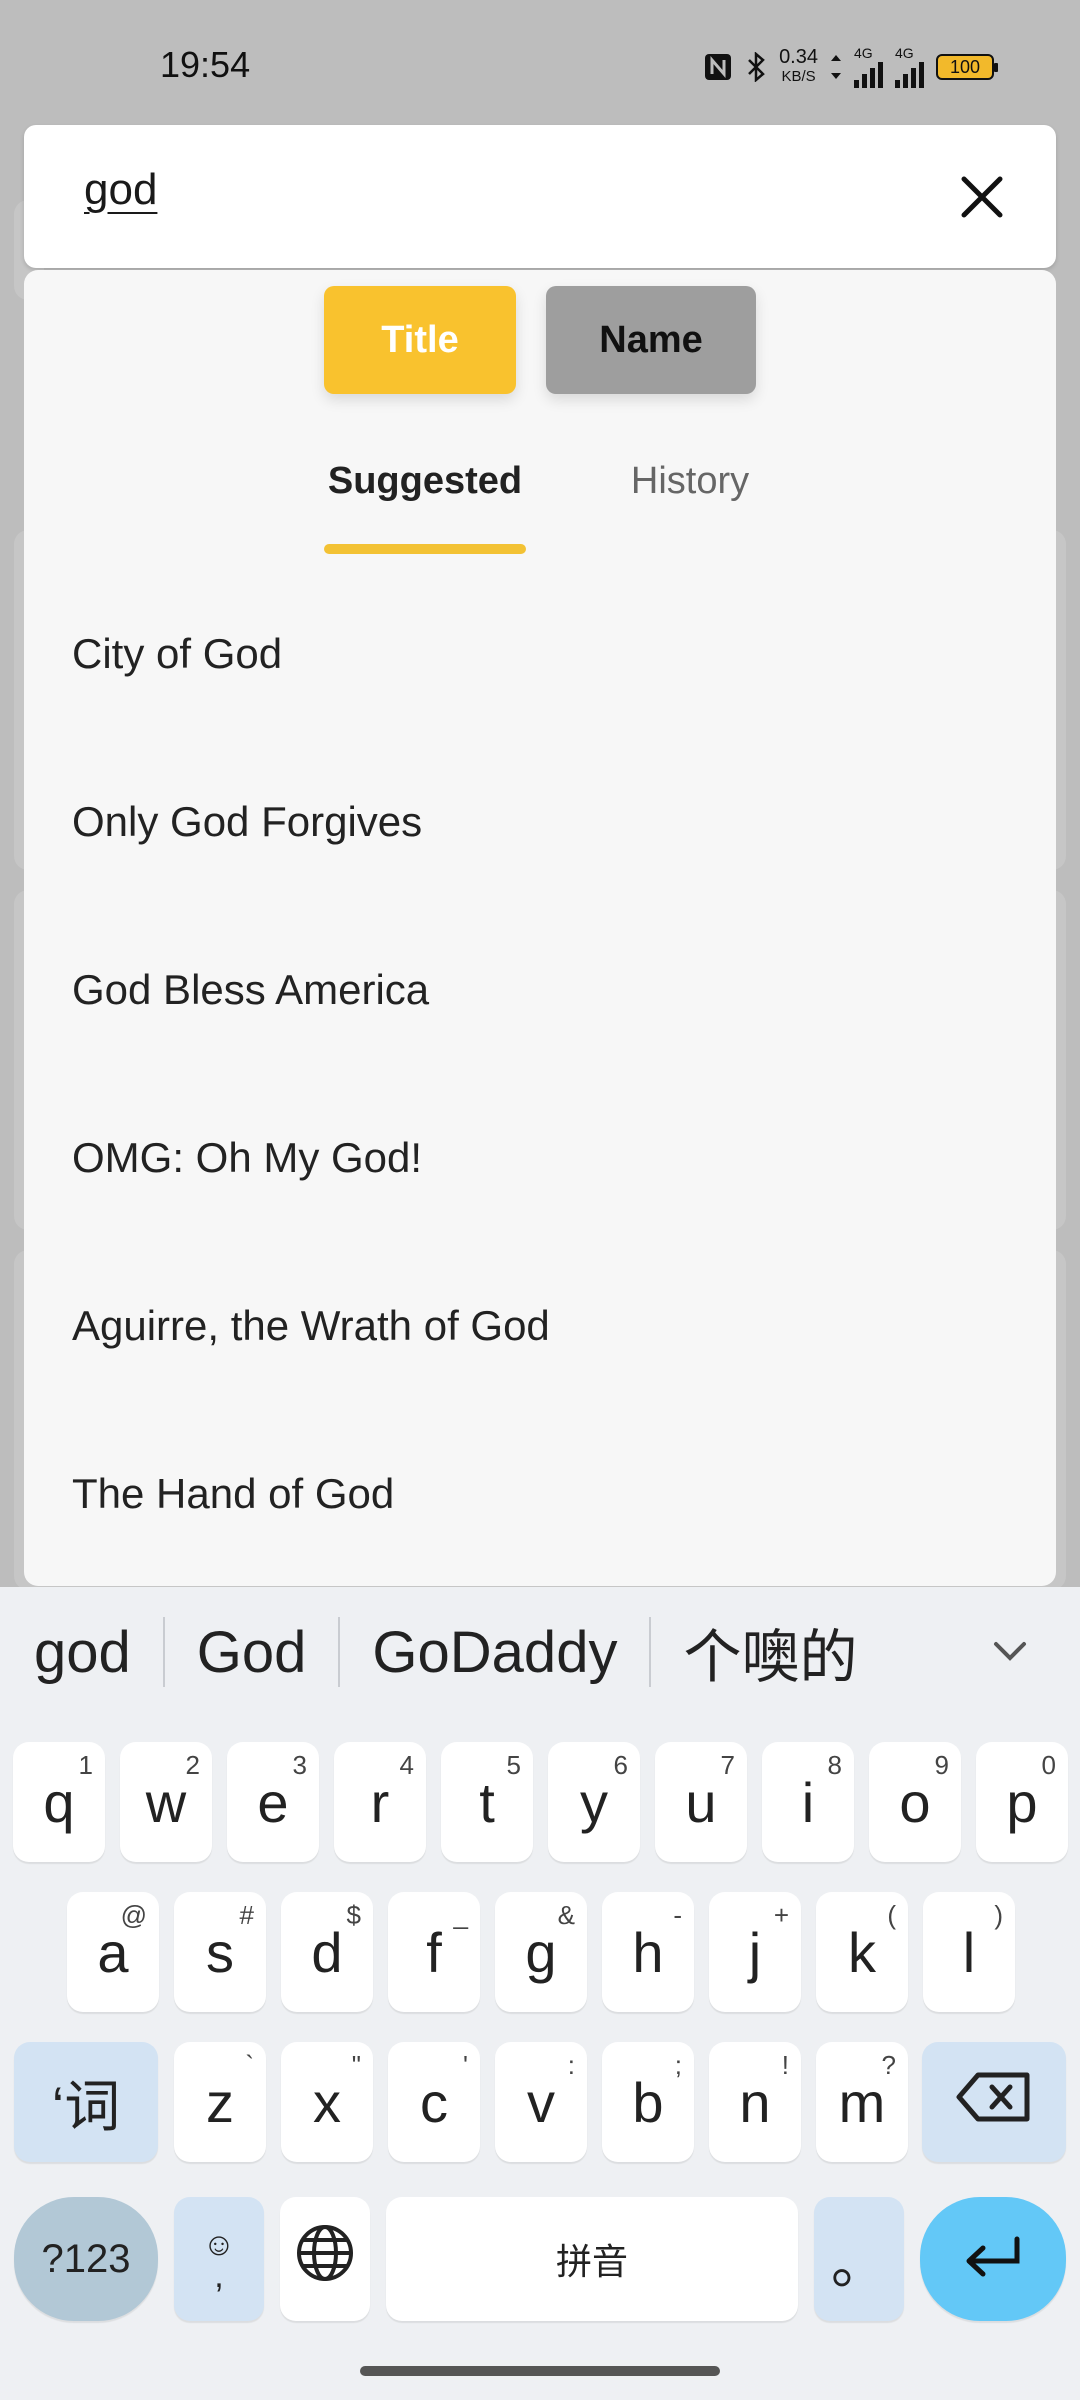 This screenshot has height=2400, width=1080. Describe the element at coordinates (81, 1652) in the screenshot. I see `candidate-word: god` at that location.